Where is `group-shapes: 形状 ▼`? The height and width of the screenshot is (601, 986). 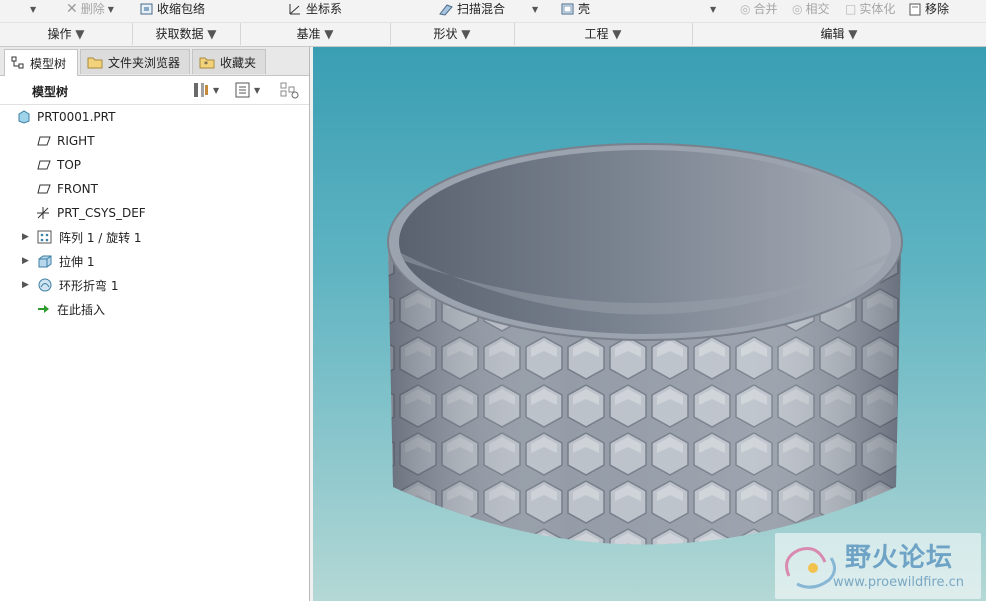 group-shapes: 形状 ▼ is located at coordinates (452, 34).